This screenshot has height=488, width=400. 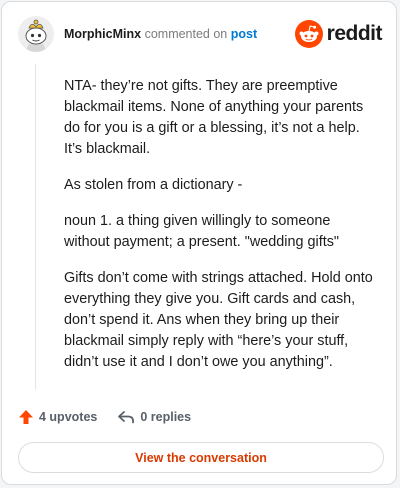 I want to click on upvote-button: 4 upvotes, so click(x=57, y=417).